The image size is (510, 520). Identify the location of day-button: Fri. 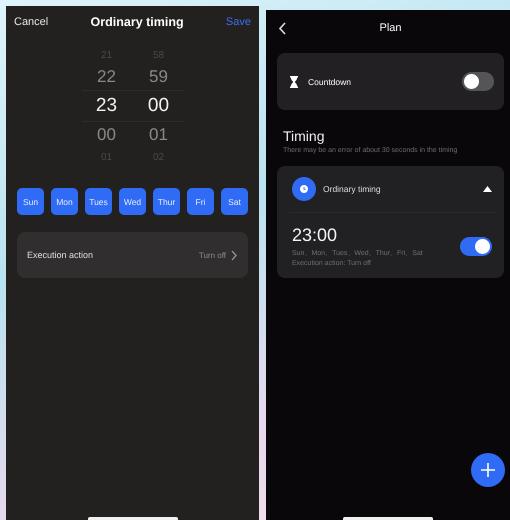
(200, 201).